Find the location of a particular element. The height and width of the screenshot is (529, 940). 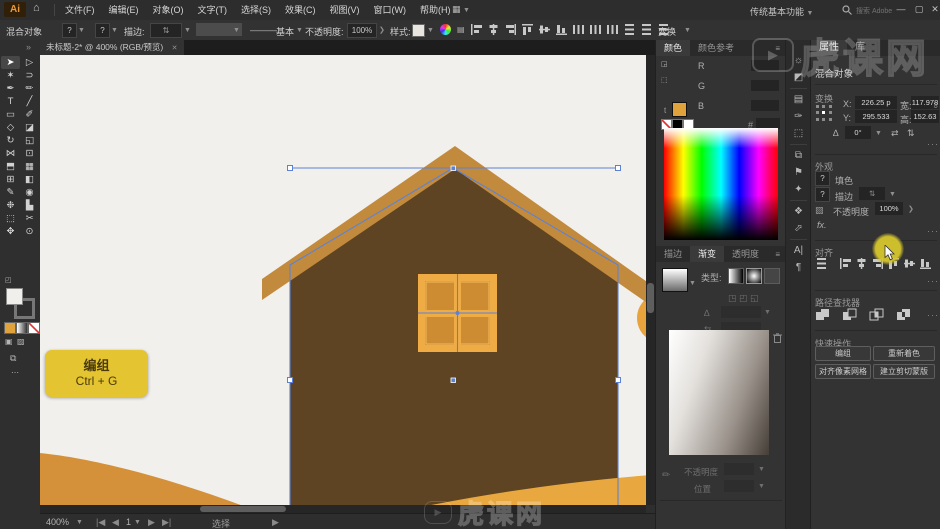

color-proxy-icon: ◲ is located at coordinates (664, 64).